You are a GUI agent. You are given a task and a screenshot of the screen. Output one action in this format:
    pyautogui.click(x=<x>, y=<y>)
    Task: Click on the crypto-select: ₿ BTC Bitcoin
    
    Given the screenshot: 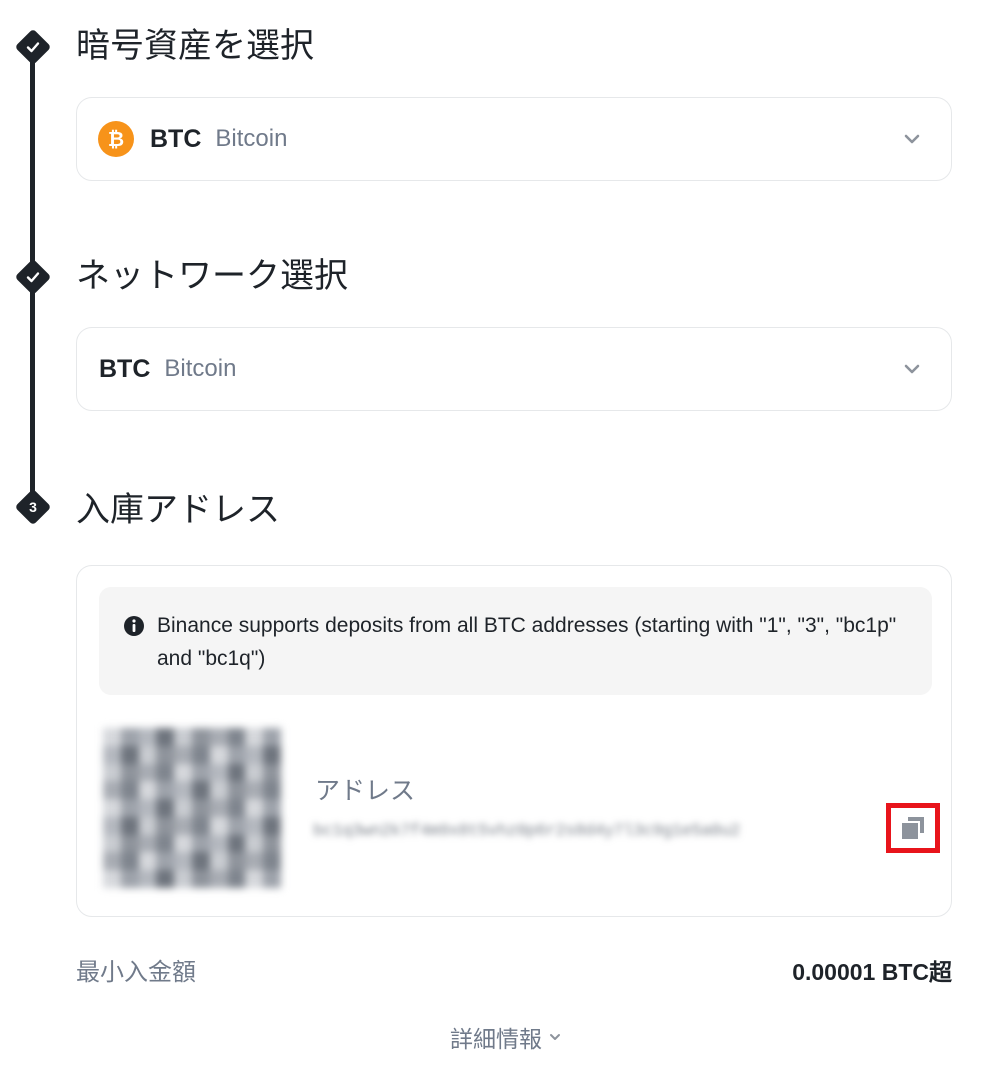 What is the action you would take?
    pyautogui.click(x=514, y=139)
    